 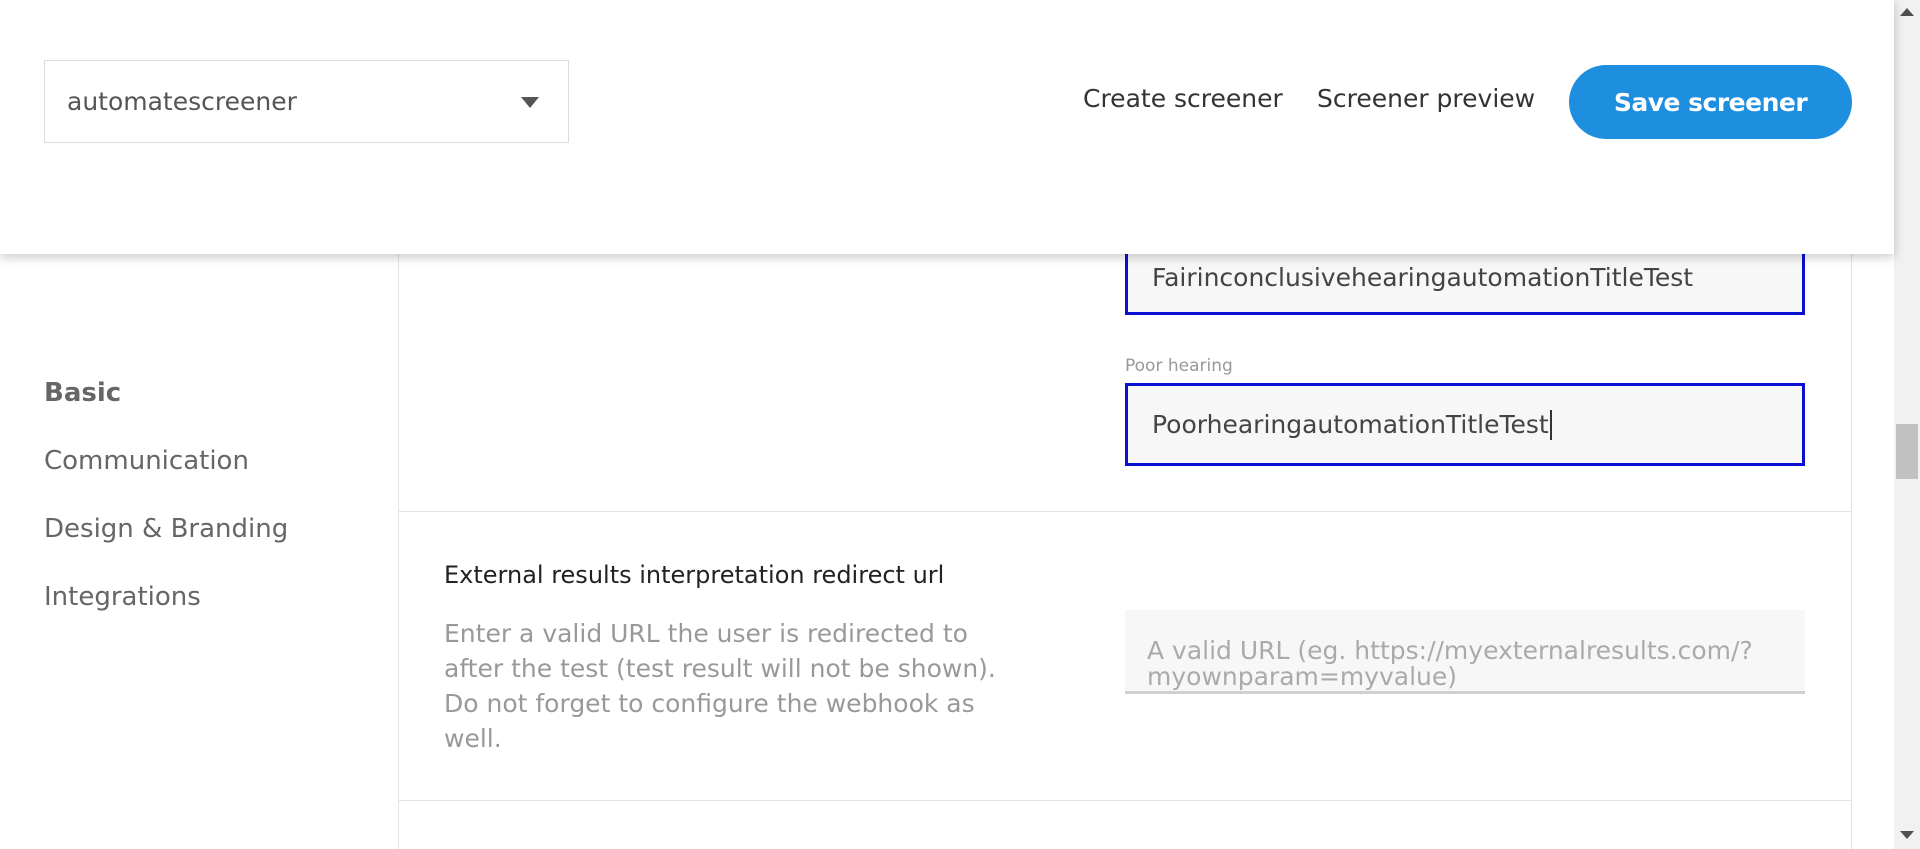 I want to click on screener-select: automatescreener, so click(x=306, y=101).